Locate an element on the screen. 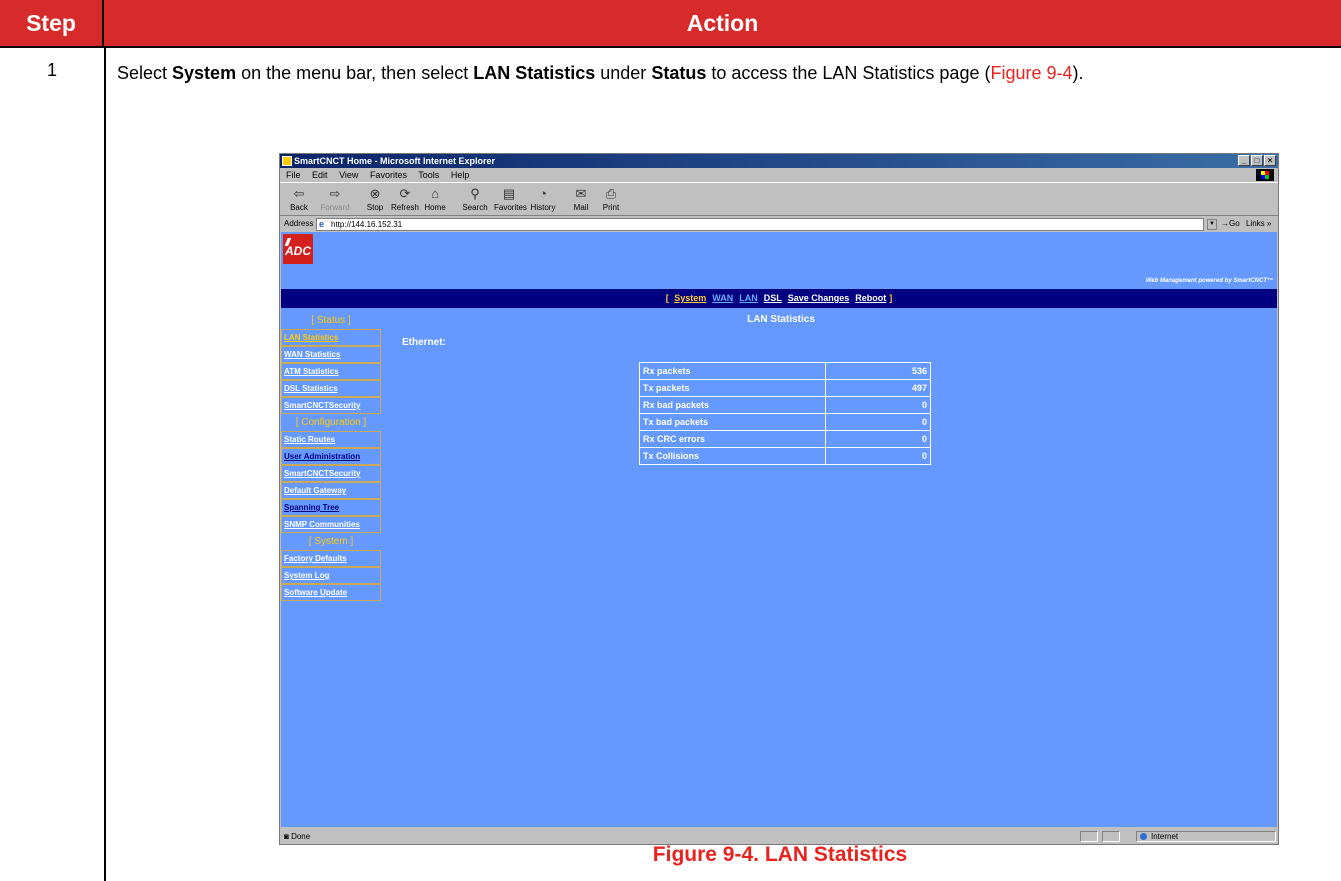  browser-menu-bar: File Edit View Favorites Tools Help is located at coordinates (779, 175).